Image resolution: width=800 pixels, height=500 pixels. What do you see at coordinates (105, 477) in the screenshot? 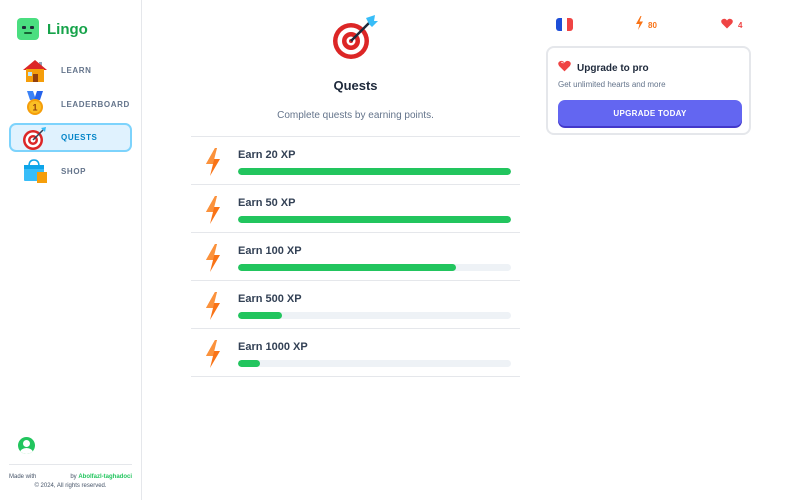
I see `footer-author-link: Abolfazl-taghadoci` at bounding box center [105, 477].